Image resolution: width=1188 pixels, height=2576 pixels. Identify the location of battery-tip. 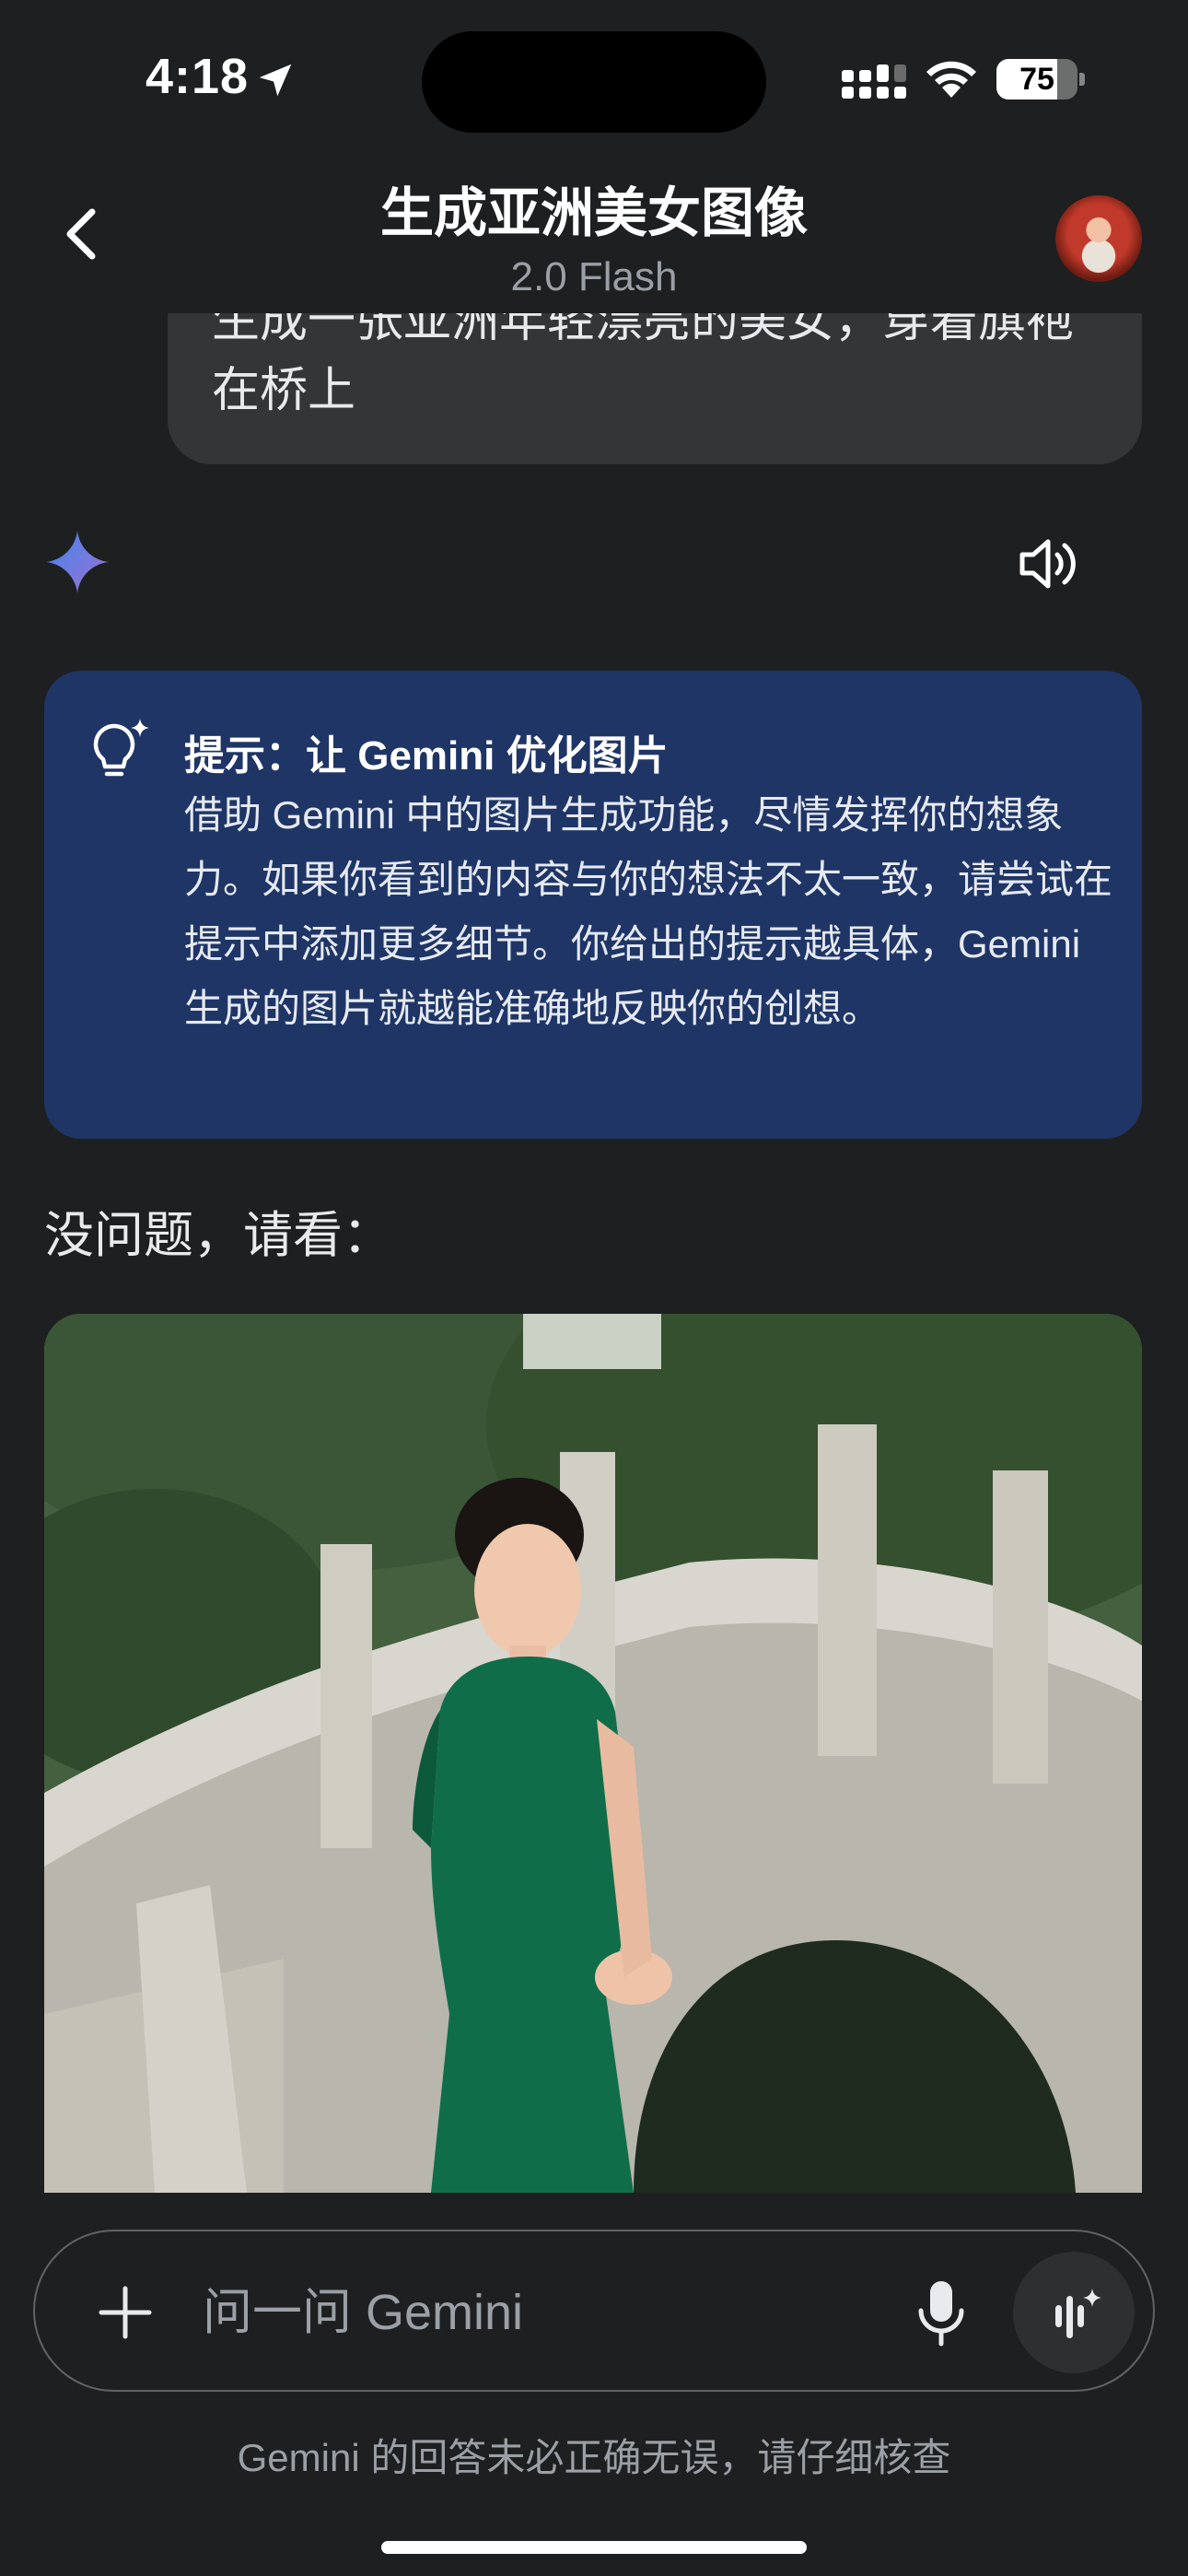
(1082, 79).